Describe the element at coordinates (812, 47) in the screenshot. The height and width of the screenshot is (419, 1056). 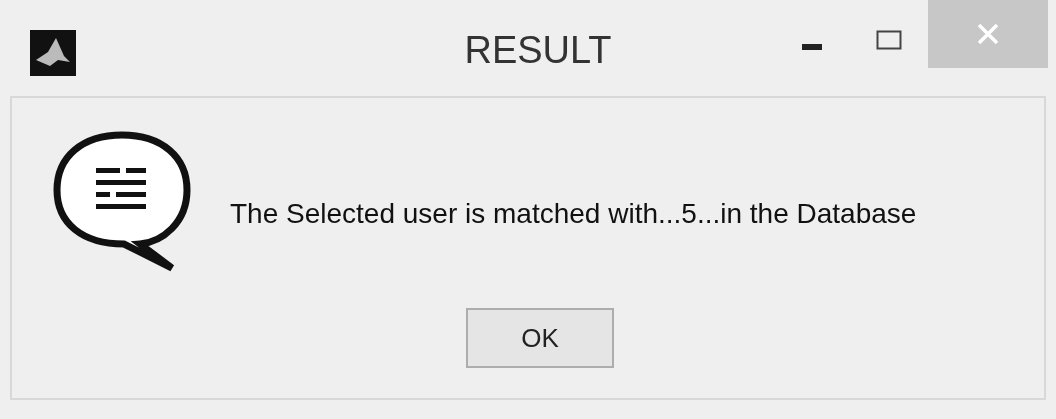
I see `minimize-icon` at that location.